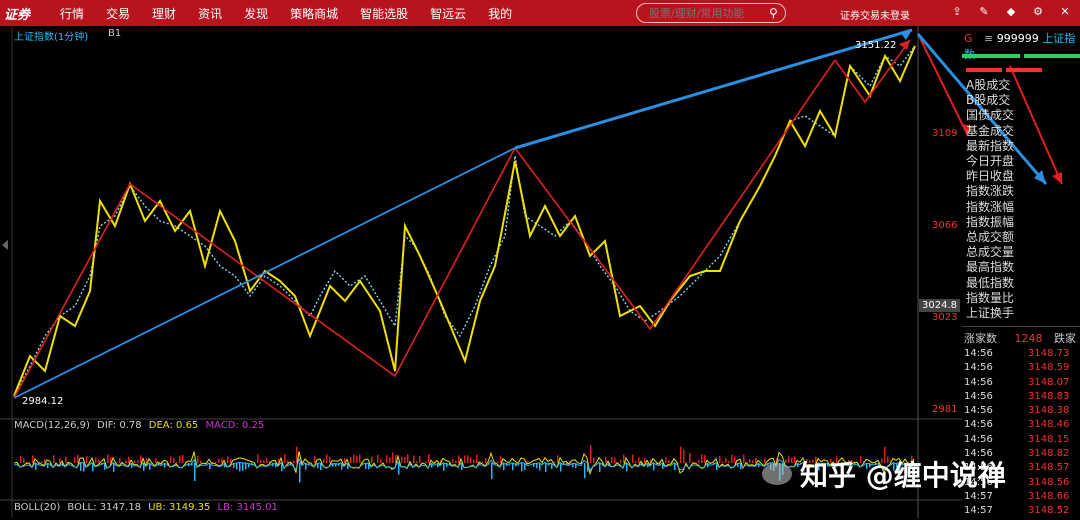 Image resolution: width=1080 pixels, height=520 pixels. What do you see at coordinates (990, 161) in the screenshot?
I see `stat-open: 今日开盘` at bounding box center [990, 161].